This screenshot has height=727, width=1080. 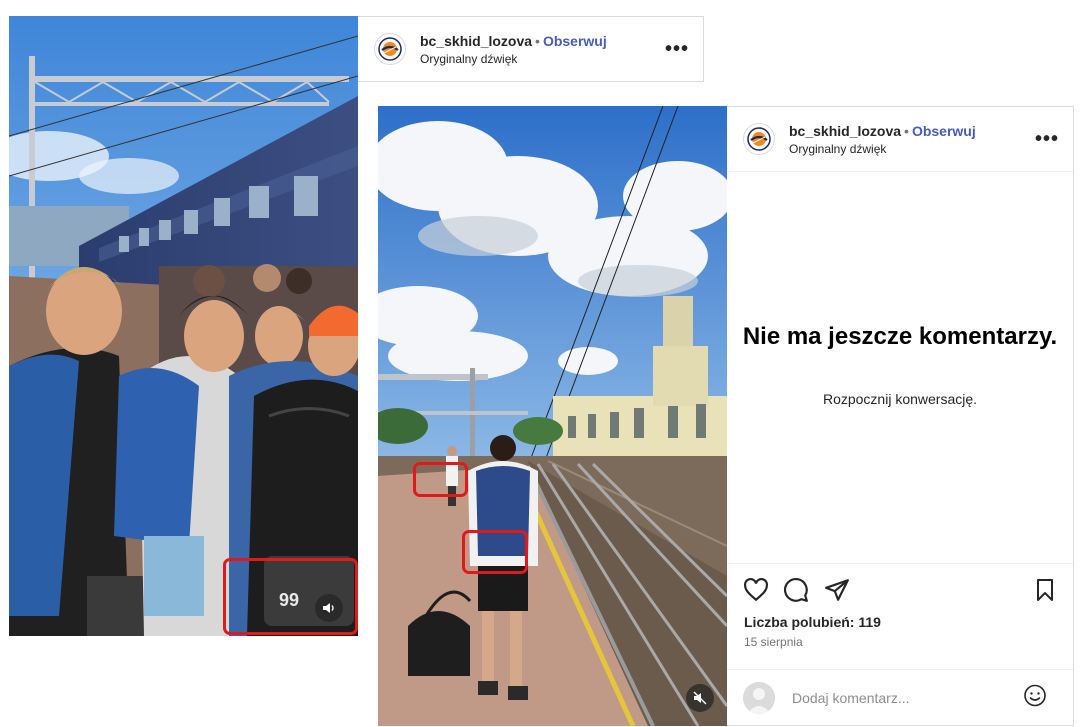 I want to click on actions-divider, so click(x=900, y=563).